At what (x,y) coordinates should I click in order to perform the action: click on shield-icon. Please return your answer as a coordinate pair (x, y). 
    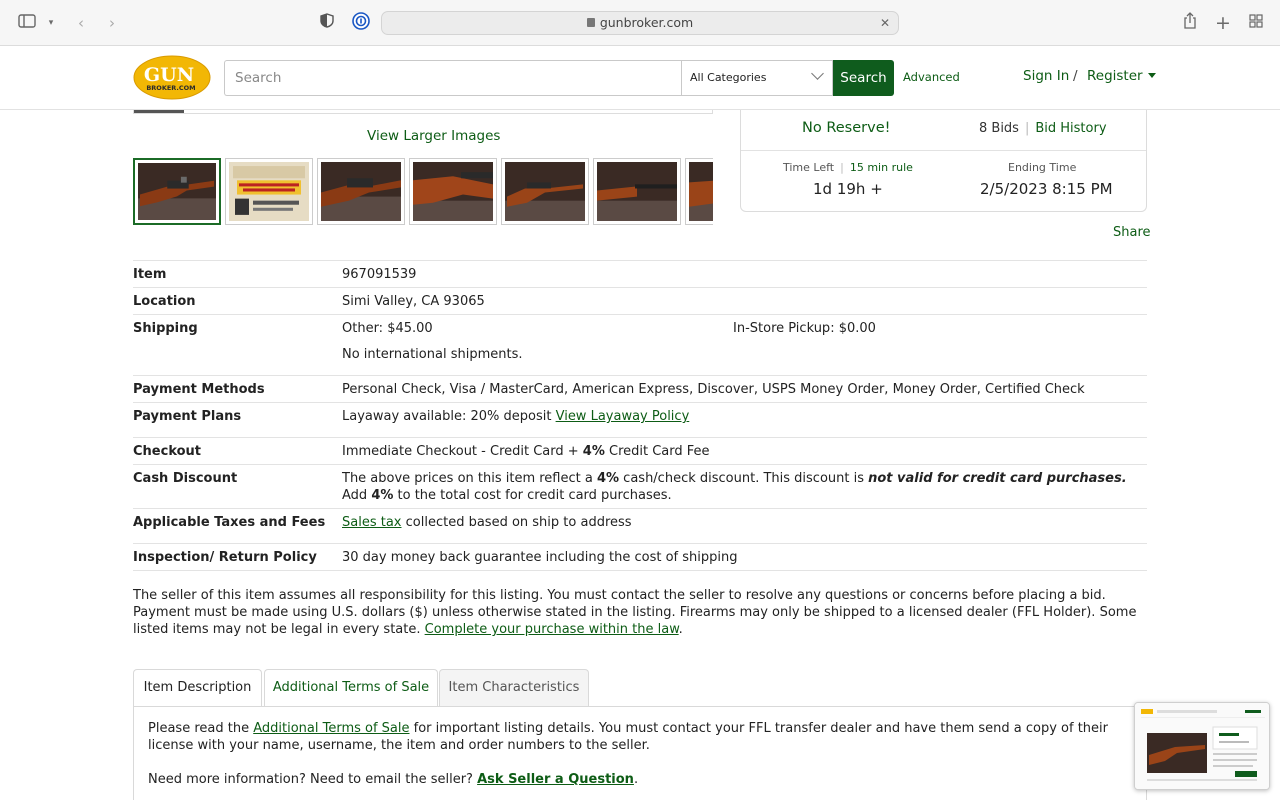
    Looking at the image, I should click on (327, 23).